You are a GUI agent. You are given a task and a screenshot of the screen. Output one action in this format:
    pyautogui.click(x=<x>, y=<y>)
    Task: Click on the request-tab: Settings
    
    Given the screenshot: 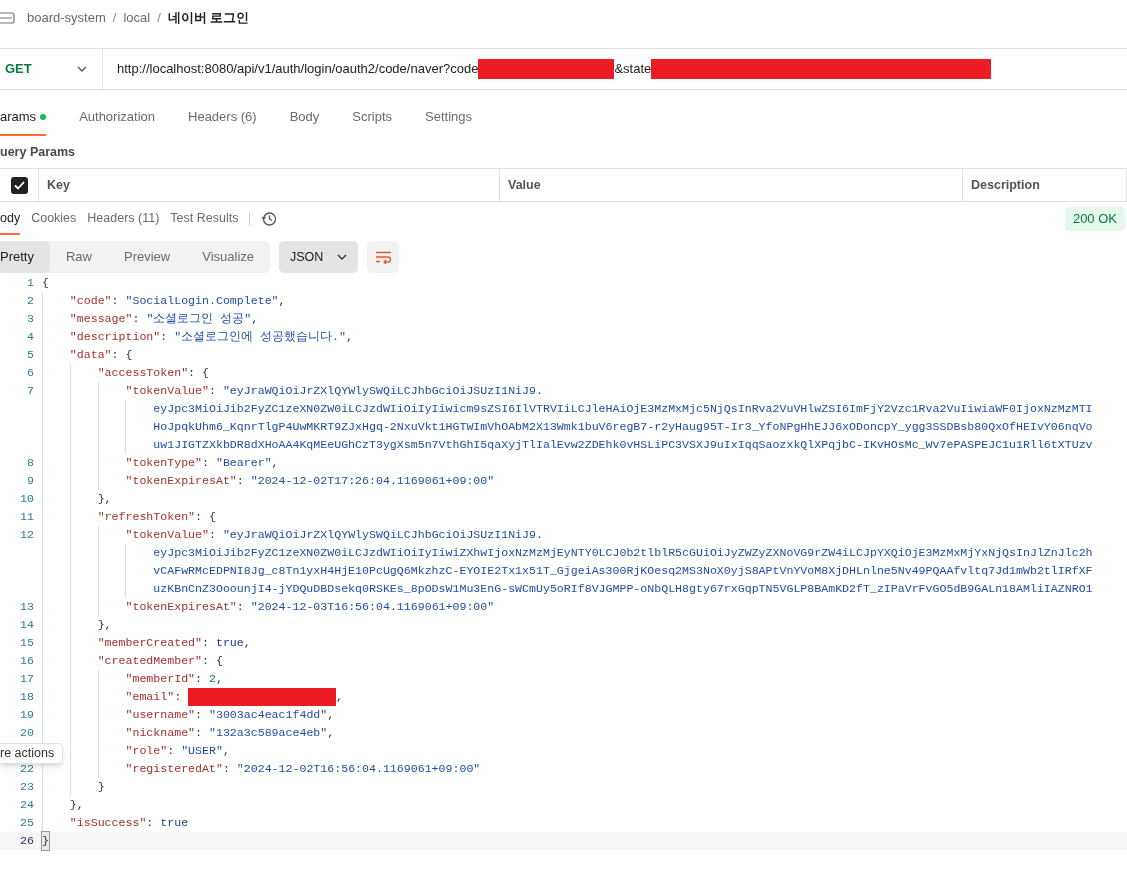 What is the action you would take?
    pyautogui.click(x=448, y=118)
    